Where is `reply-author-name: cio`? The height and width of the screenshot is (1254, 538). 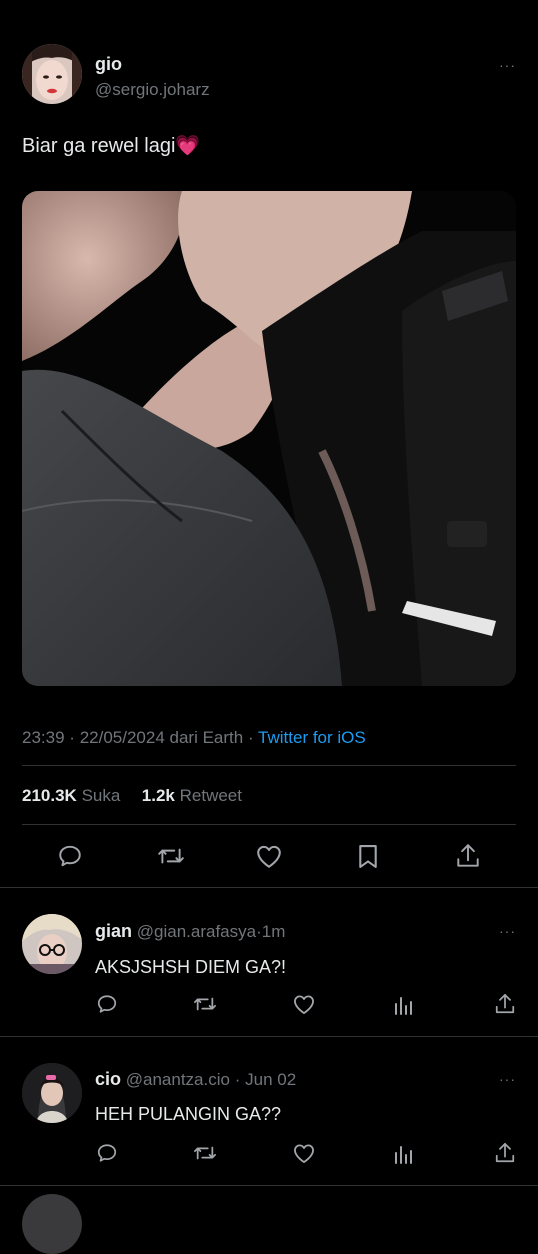
reply-author-name: cio is located at coordinates (108, 1079).